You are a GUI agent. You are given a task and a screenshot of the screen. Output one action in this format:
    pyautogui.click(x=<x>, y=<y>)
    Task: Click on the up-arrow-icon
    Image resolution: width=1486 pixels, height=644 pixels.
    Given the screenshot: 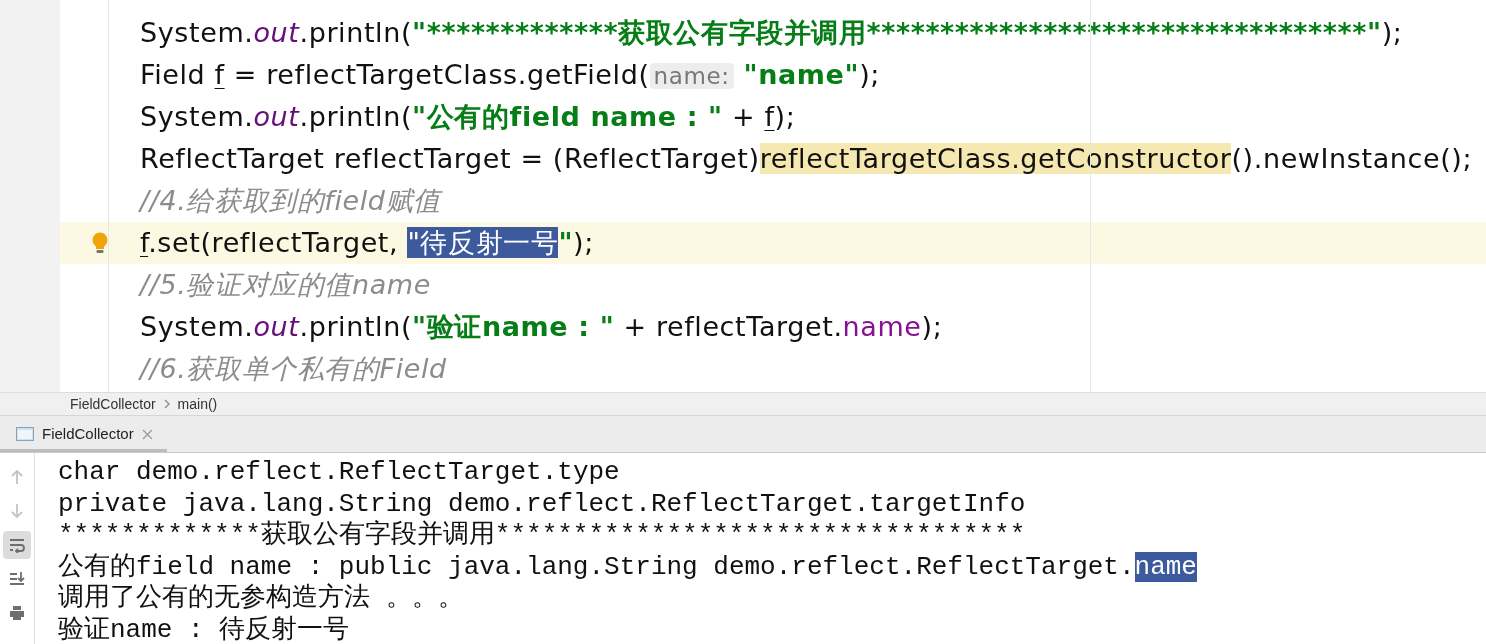 What is the action you would take?
    pyautogui.click(x=17, y=477)
    